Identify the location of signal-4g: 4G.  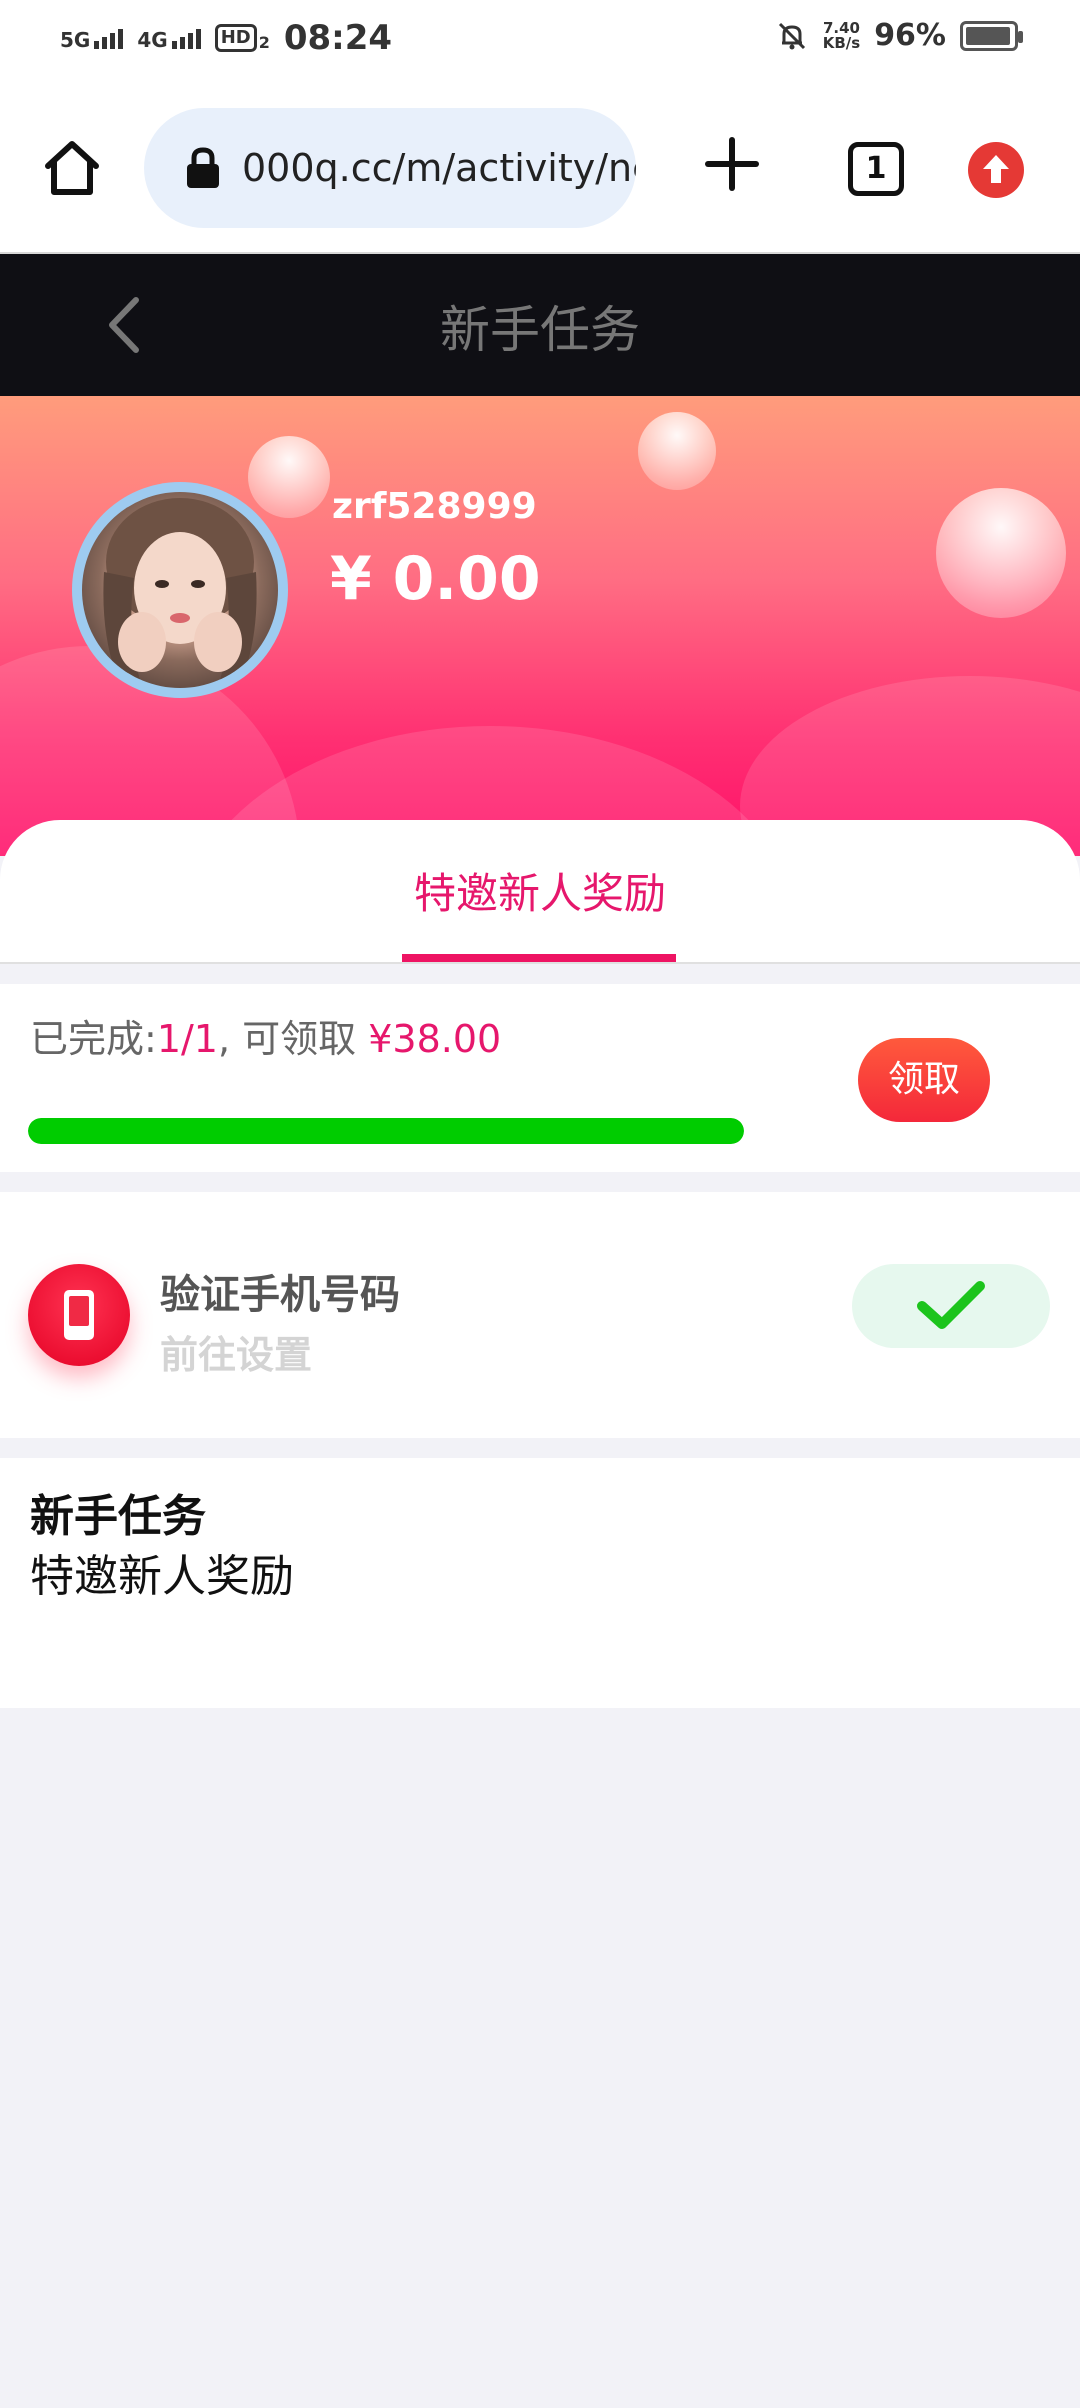
(169, 39).